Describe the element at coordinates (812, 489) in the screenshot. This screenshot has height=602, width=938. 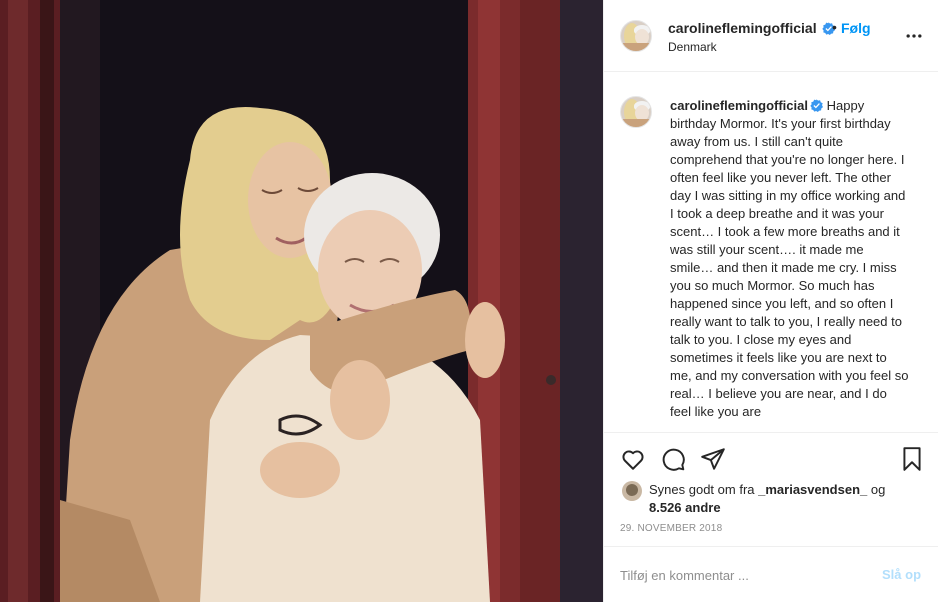
I see `liker-username: _mariasvendsen_` at that location.